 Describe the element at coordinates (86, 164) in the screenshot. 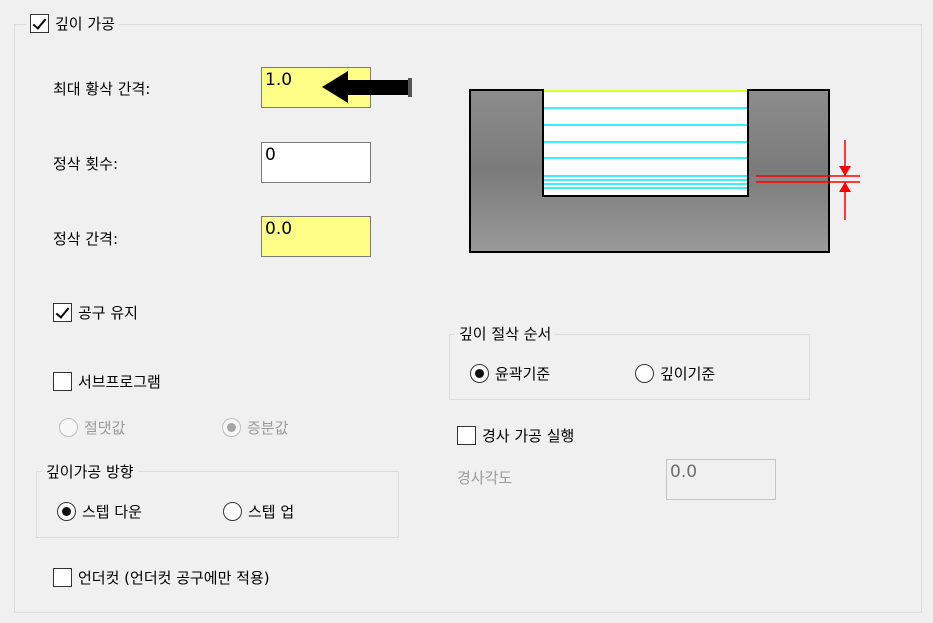

I see `finish-count-label: 정삭 횟수:` at that location.